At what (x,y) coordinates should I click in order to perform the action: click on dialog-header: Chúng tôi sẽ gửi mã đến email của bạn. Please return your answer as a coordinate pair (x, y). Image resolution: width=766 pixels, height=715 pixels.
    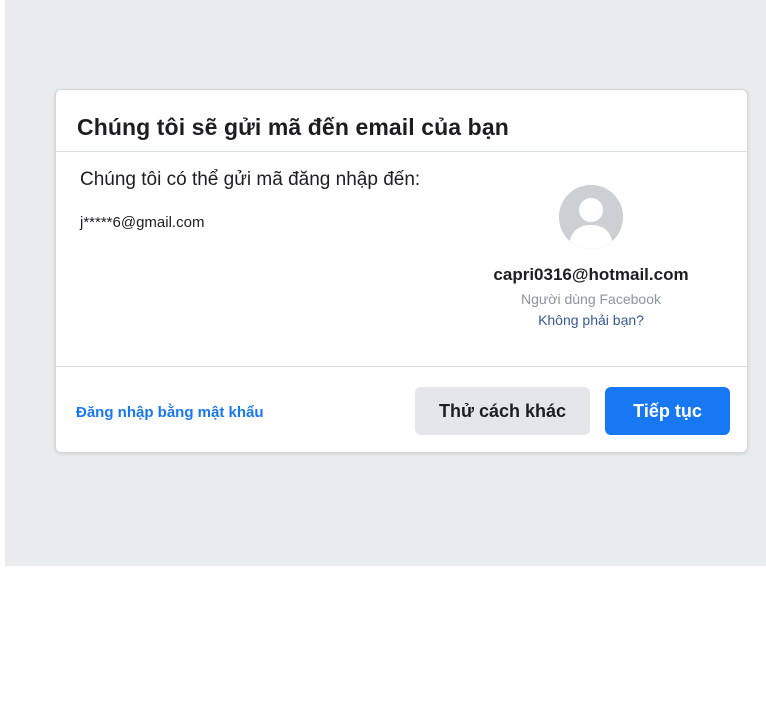
    Looking at the image, I should click on (401, 121).